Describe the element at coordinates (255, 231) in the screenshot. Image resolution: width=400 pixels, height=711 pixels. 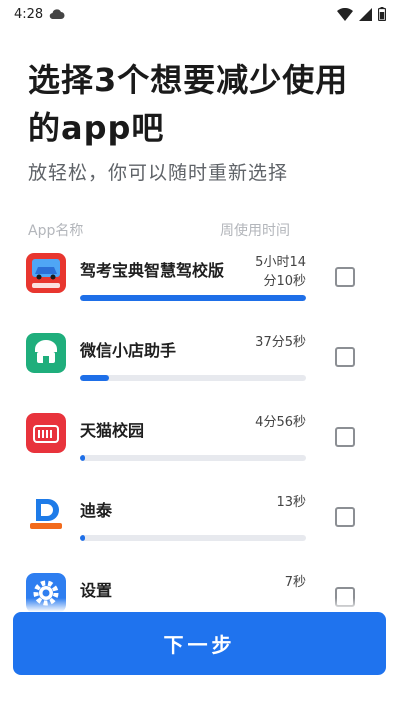
I see `column-header-weekly-time: 周使用时间` at that location.